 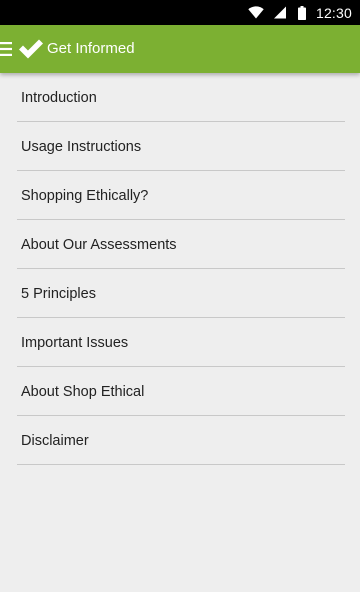 What do you see at coordinates (31, 51) in the screenshot?
I see `checkmark-icon` at bounding box center [31, 51].